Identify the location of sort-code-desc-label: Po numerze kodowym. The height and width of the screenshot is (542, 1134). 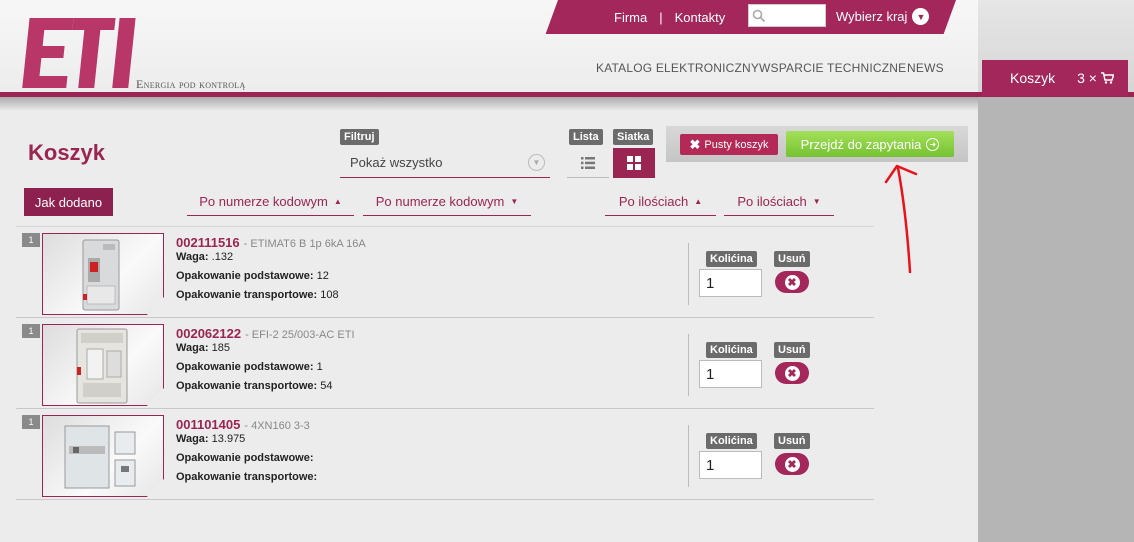
(440, 201).